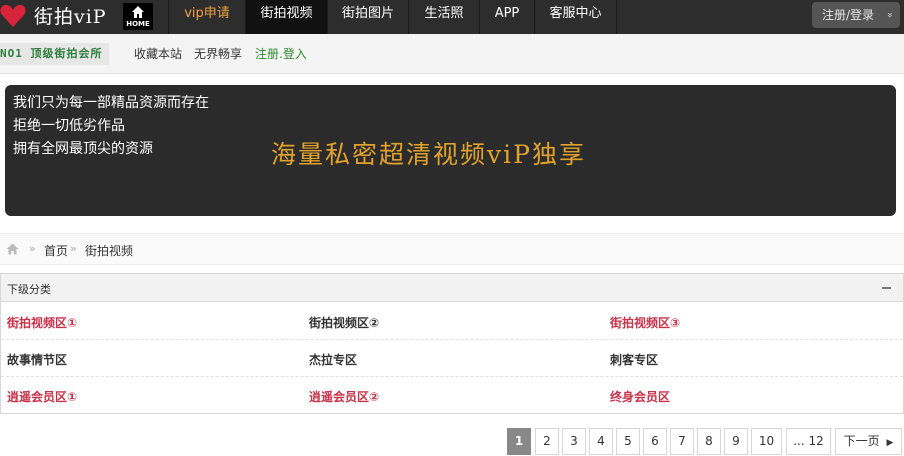 The width and height of the screenshot is (904, 456). I want to click on breadcrumb: » 首页 » 街拍视频, so click(452, 249).